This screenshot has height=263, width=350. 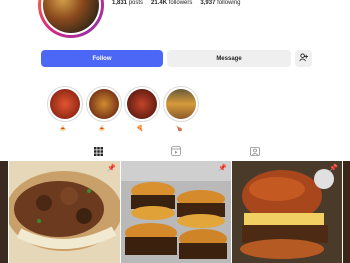 What do you see at coordinates (71, 19) in the screenshot?
I see `profile-avatar` at bounding box center [71, 19].